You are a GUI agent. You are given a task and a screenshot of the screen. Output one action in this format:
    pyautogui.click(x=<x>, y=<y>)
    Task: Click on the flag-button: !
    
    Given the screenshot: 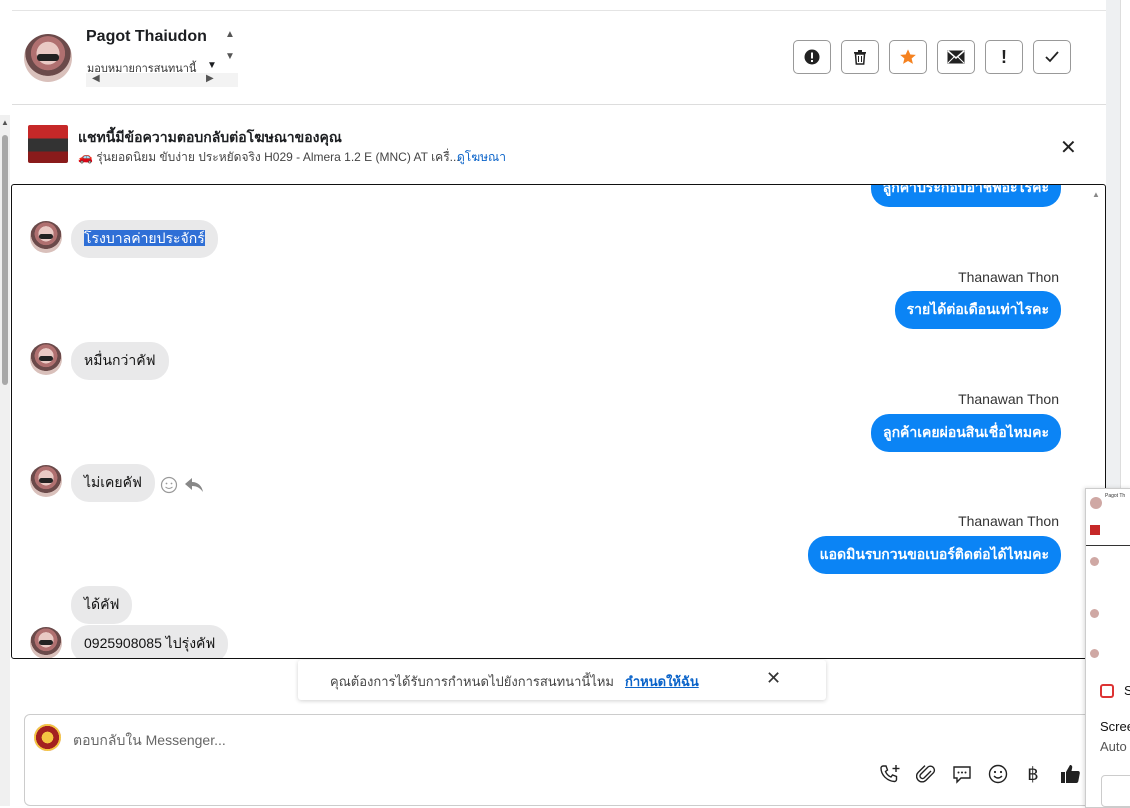 What is the action you would take?
    pyautogui.click(x=1004, y=57)
    